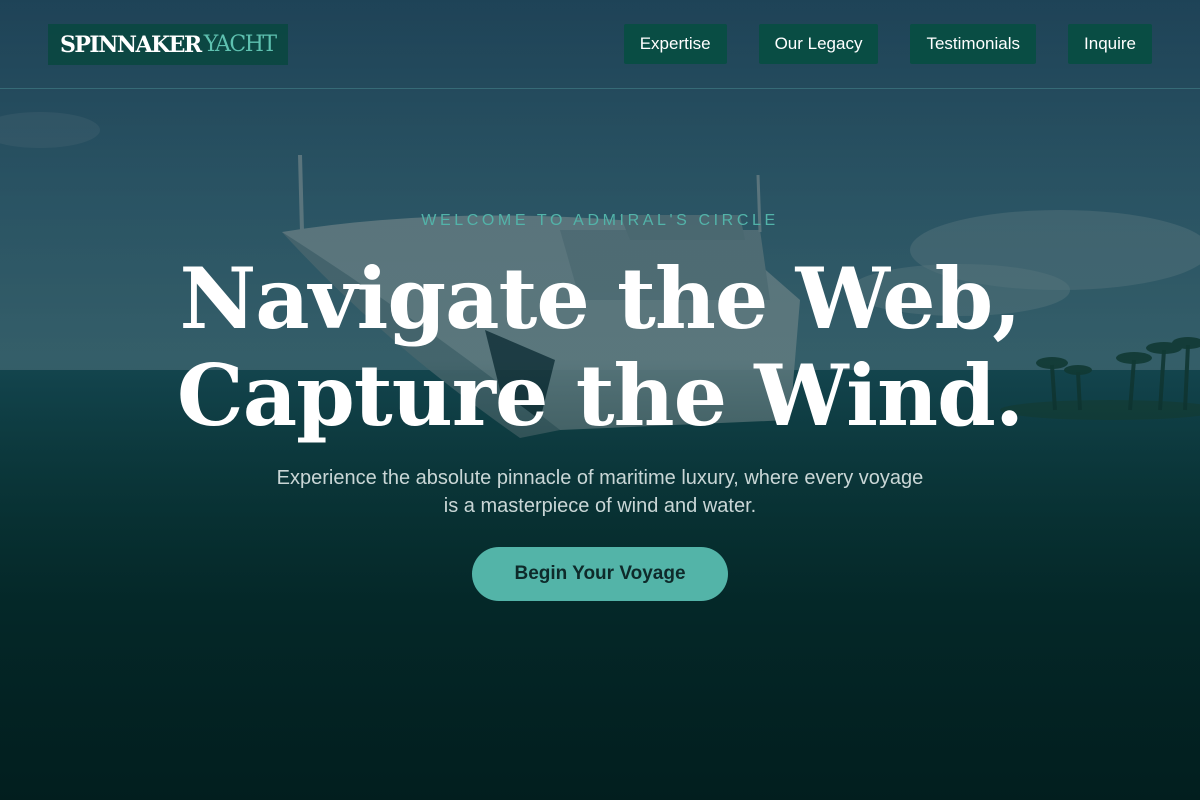  What do you see at coordinates (600, 298) in the screenshot?
I see `hero-title-line1: Navigate the Web,` at bounding box center [600, 298].